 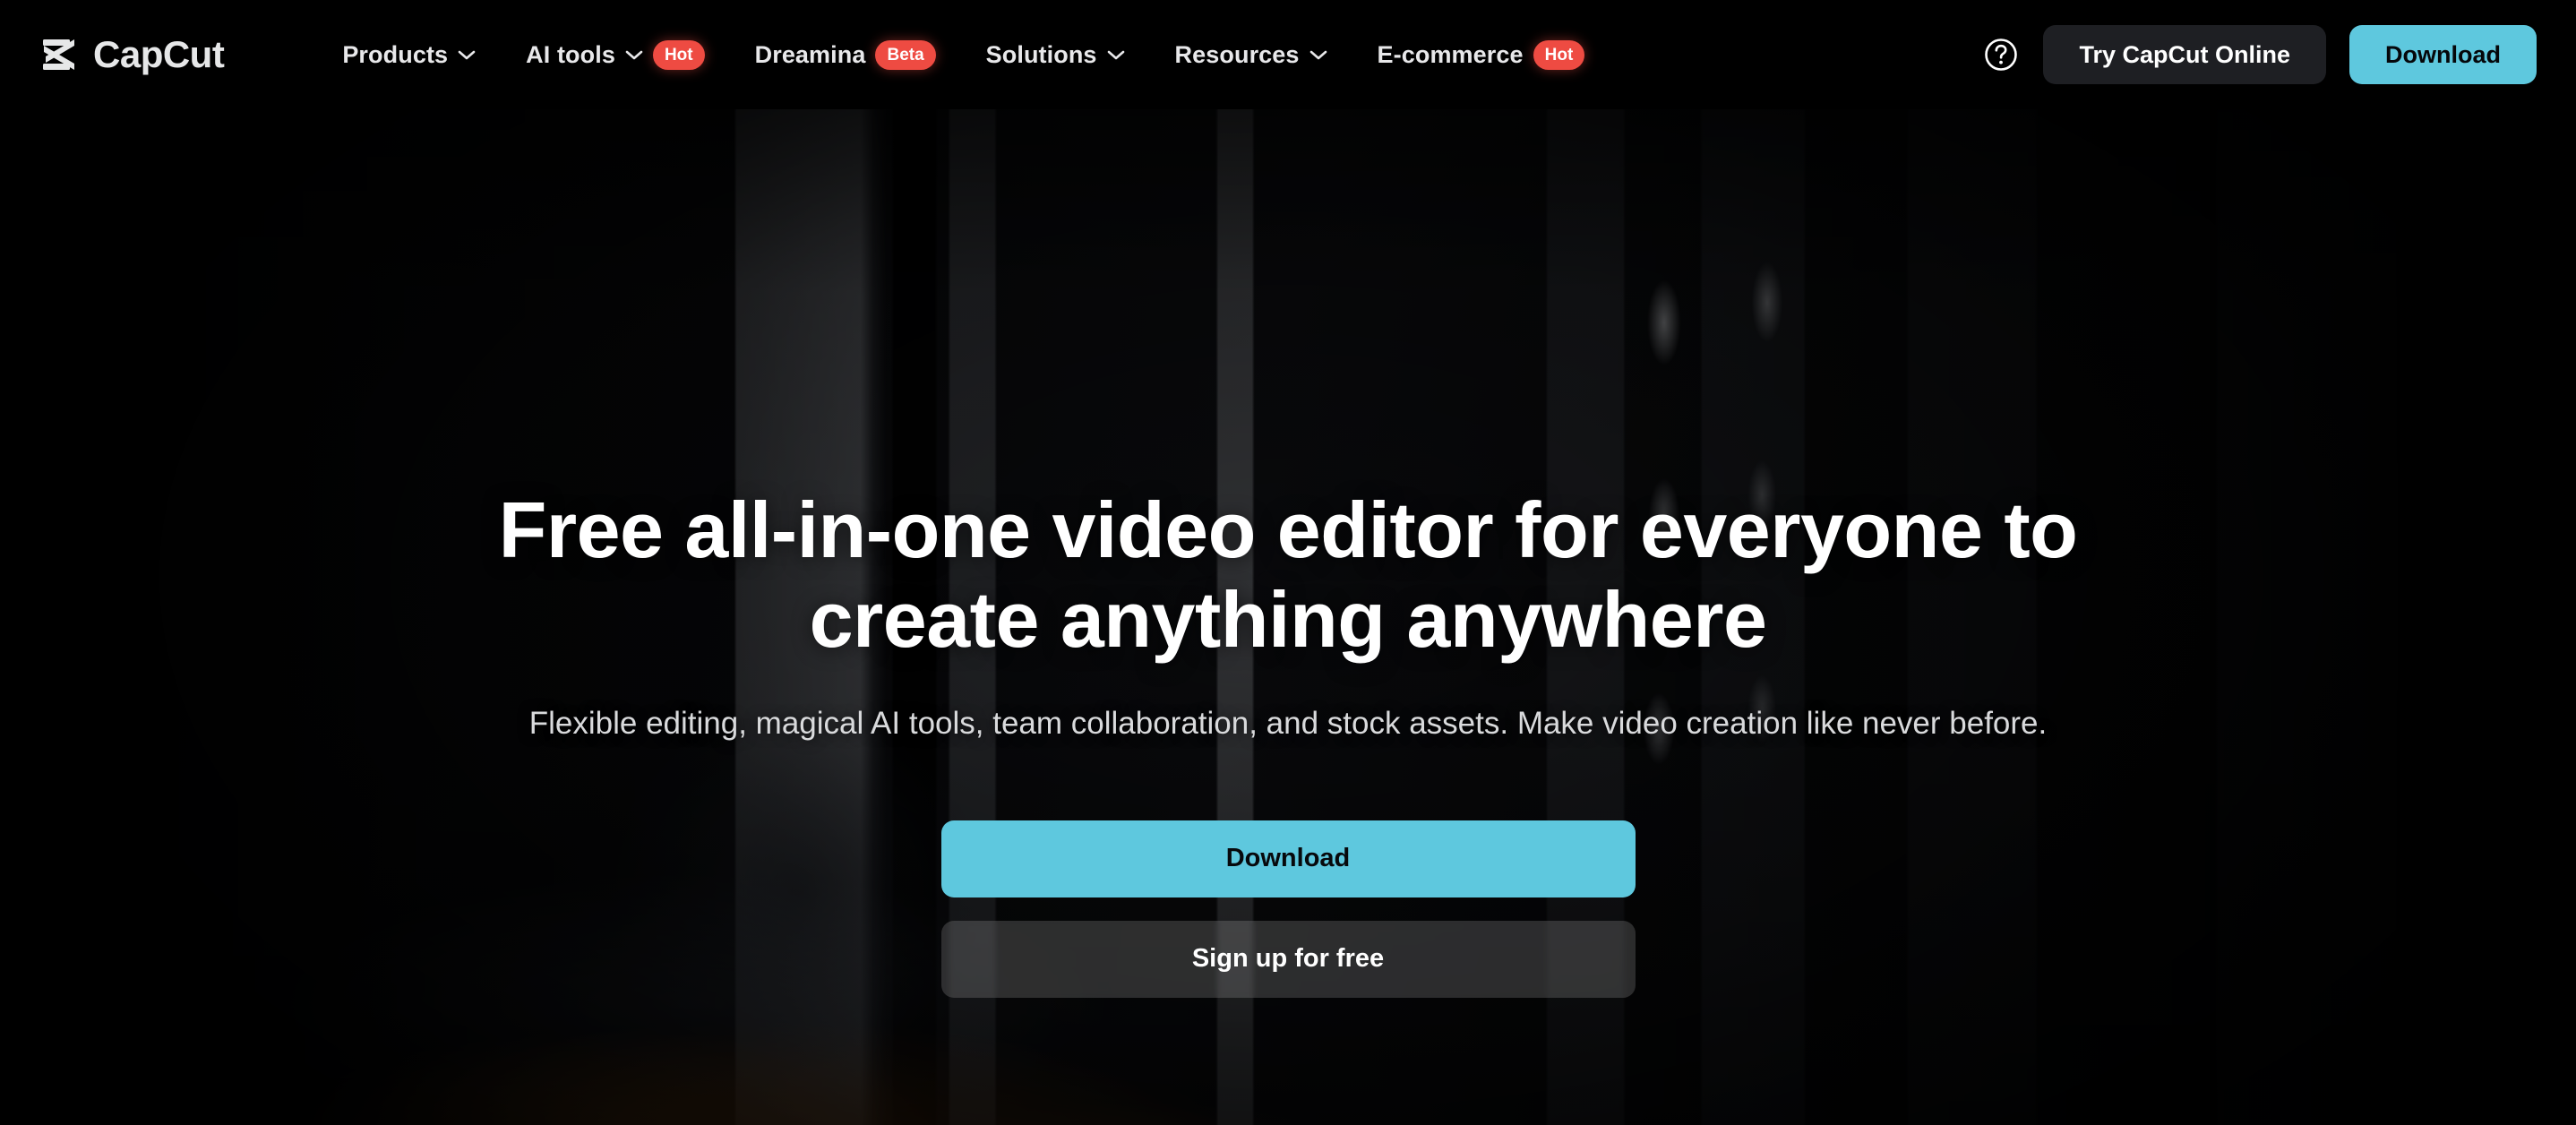 I want to click on nav-item-solutions: Solutions, so click(x=1055, y=55).